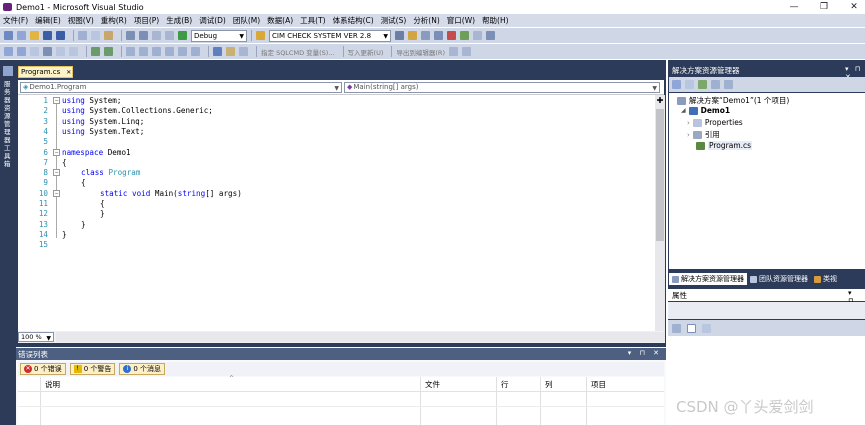  I want to click on column-icon, so click(29, 401).